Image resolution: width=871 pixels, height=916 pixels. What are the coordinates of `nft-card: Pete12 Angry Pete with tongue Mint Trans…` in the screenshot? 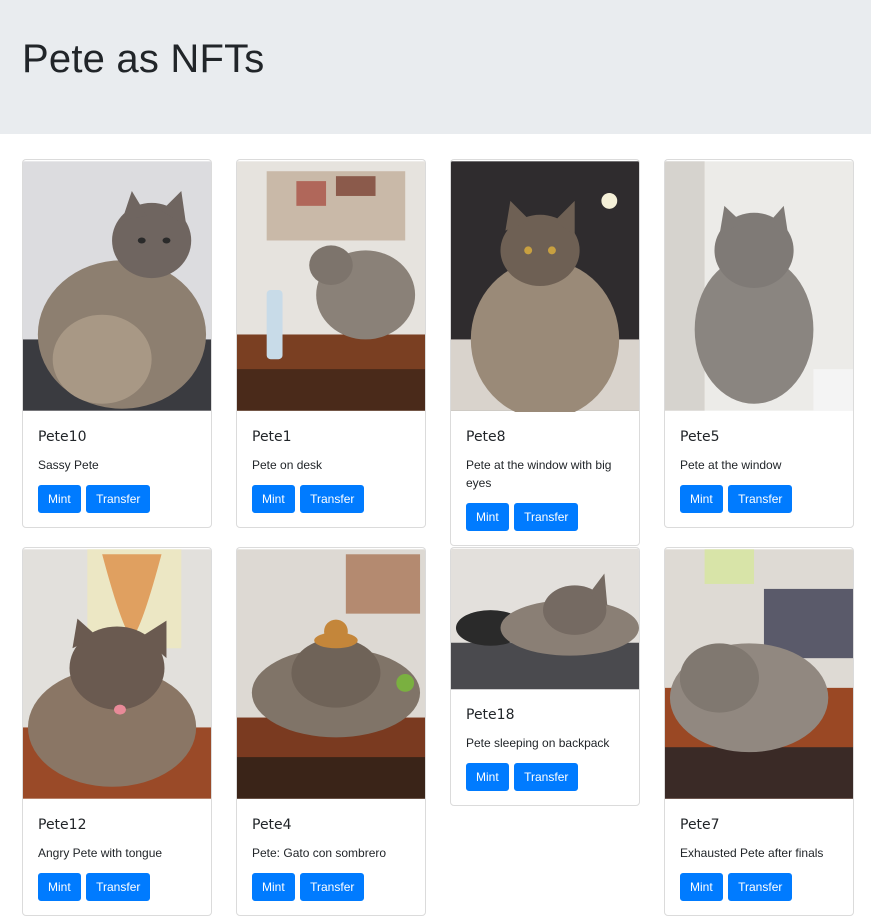 It's located at (117, 731).